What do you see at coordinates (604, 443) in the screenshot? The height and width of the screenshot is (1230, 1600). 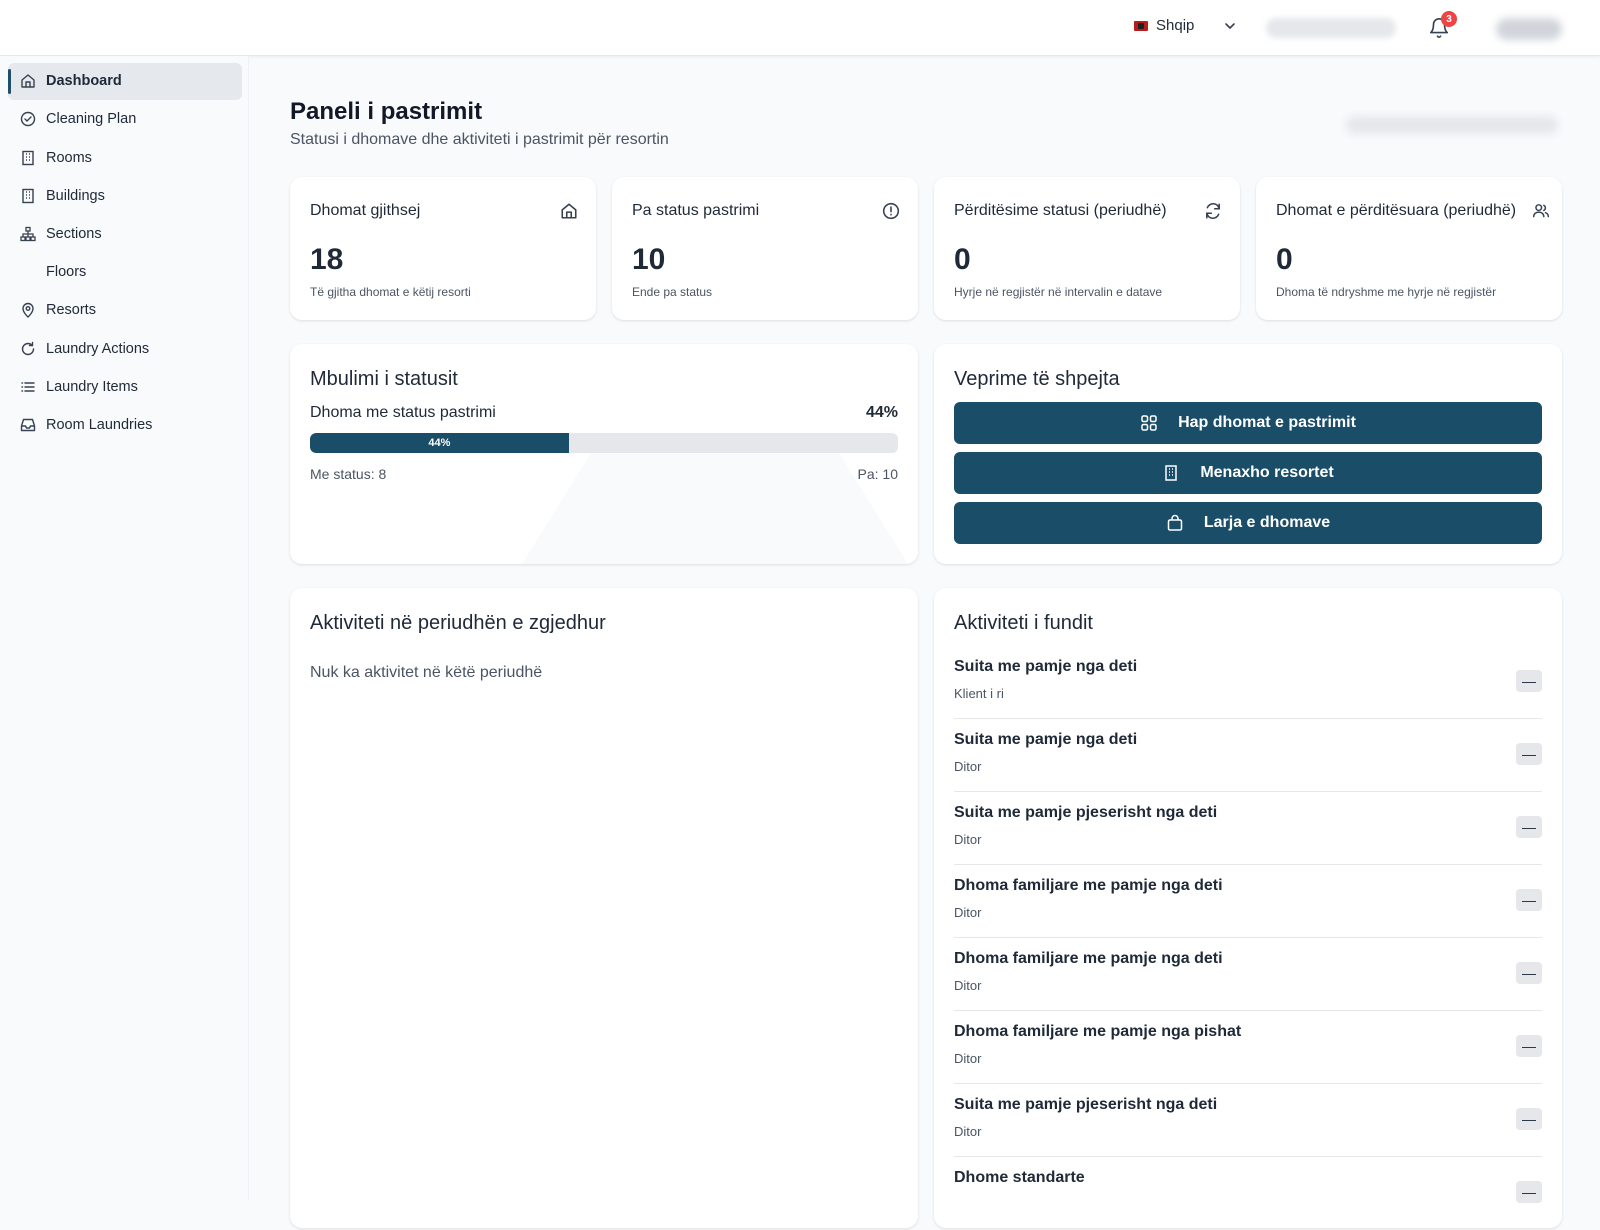 I see `coverage-progress-bar: 44%` at bounding box center [604, 443].